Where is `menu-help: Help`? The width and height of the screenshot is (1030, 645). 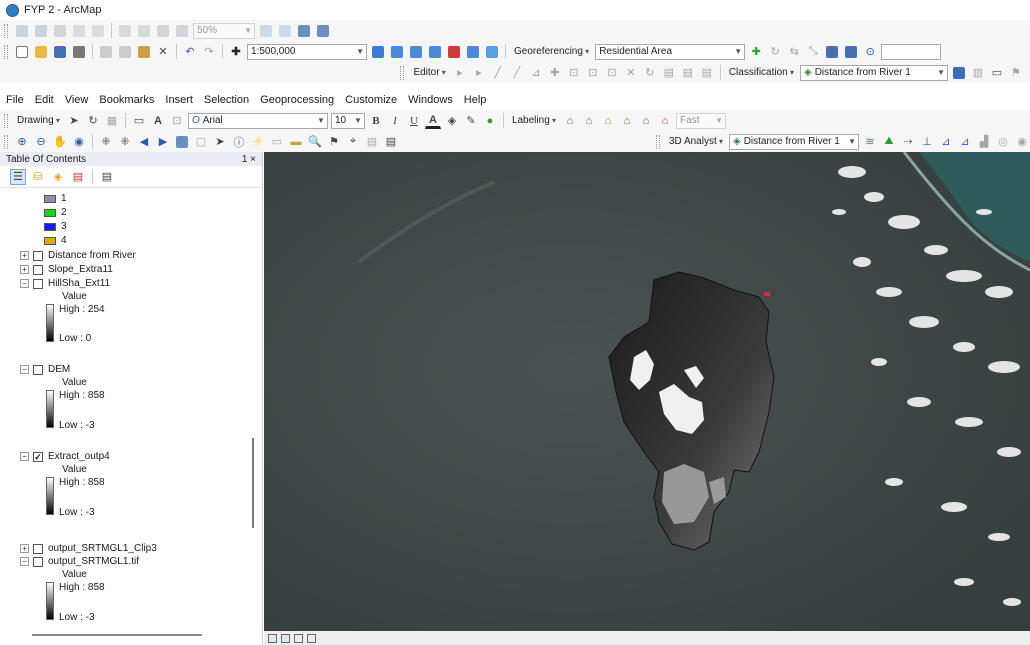
menu-help: Help is located at coordinates (475, 100).